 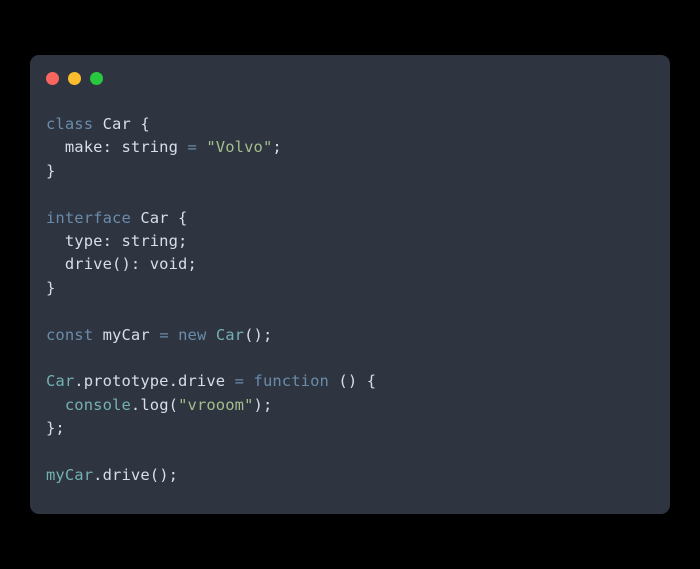 I want to click on code-token-plain: () {, so click(x=352, y=381).